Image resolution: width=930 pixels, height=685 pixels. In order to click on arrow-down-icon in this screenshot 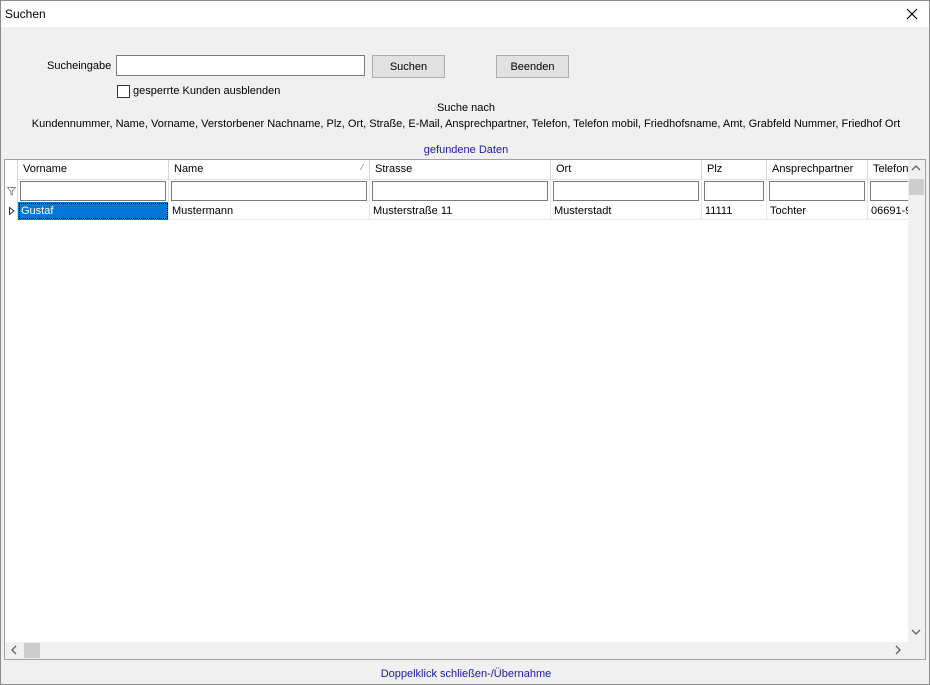, I will do `click(916, 634)`.